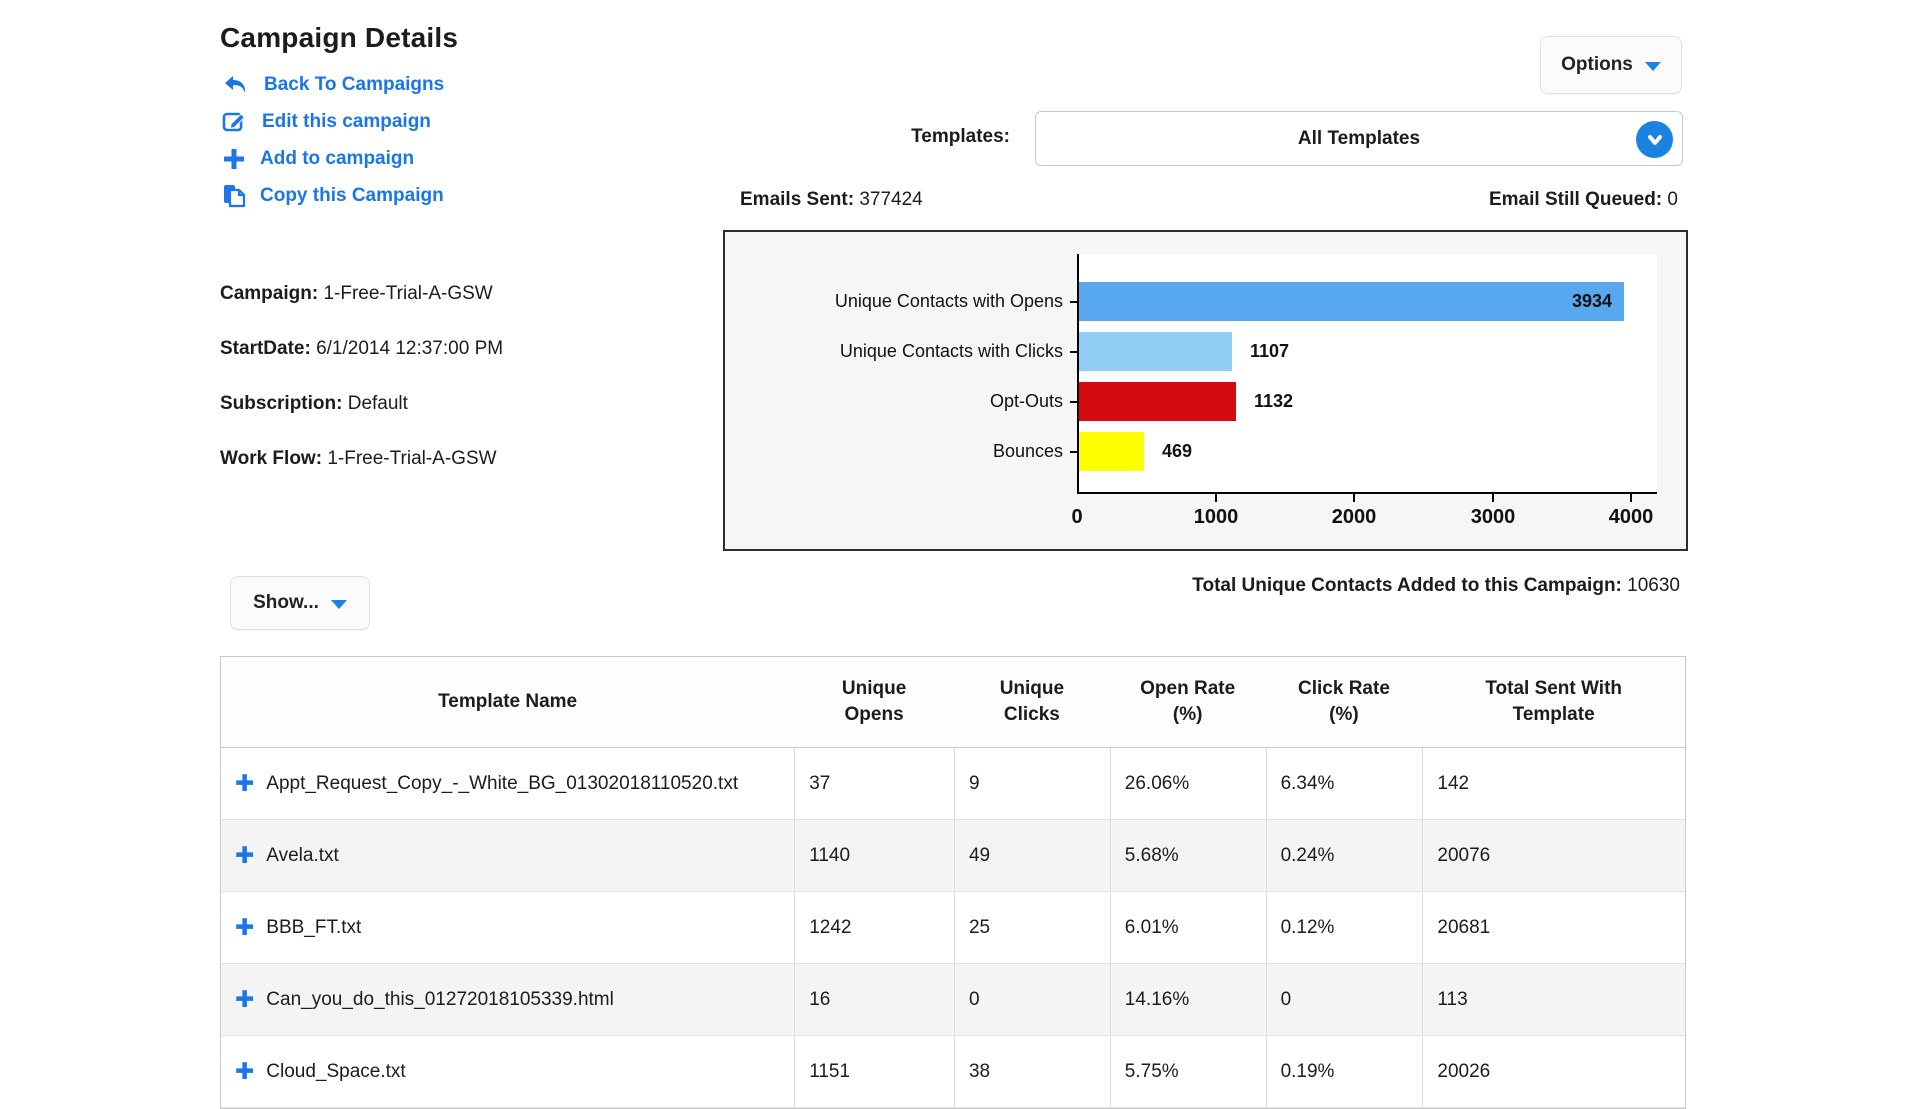  What do you see at coordinates (507, 855) in the screenshot?
I see `template-name-cell: ✚ Avela.txt` at bounding box center [507, 855].